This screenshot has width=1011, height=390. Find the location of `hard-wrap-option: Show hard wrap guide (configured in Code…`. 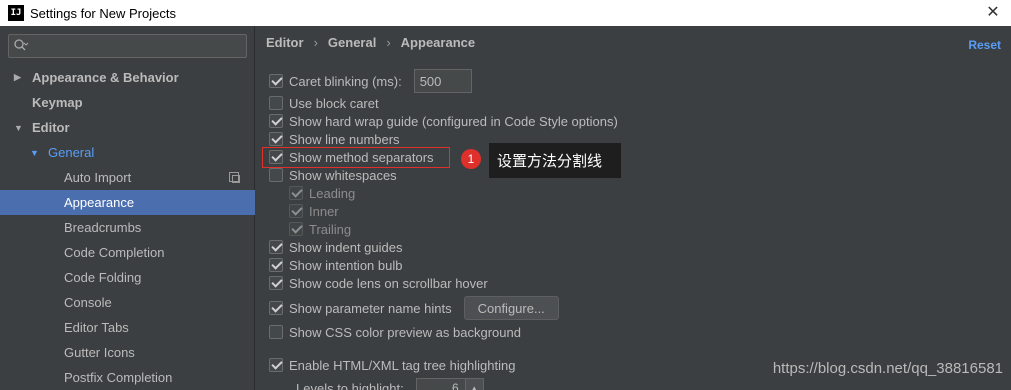

hard-wrap-option: Show hard wrap guide (configured in Code… is located at coordinates (443, 121).